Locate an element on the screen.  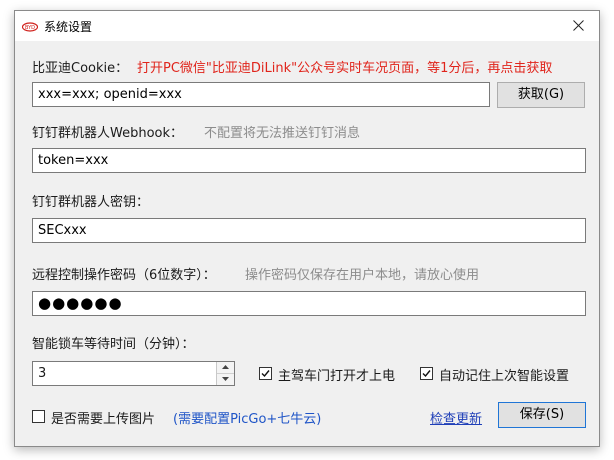
stepper-up-button is located at coordinates (225, 368).